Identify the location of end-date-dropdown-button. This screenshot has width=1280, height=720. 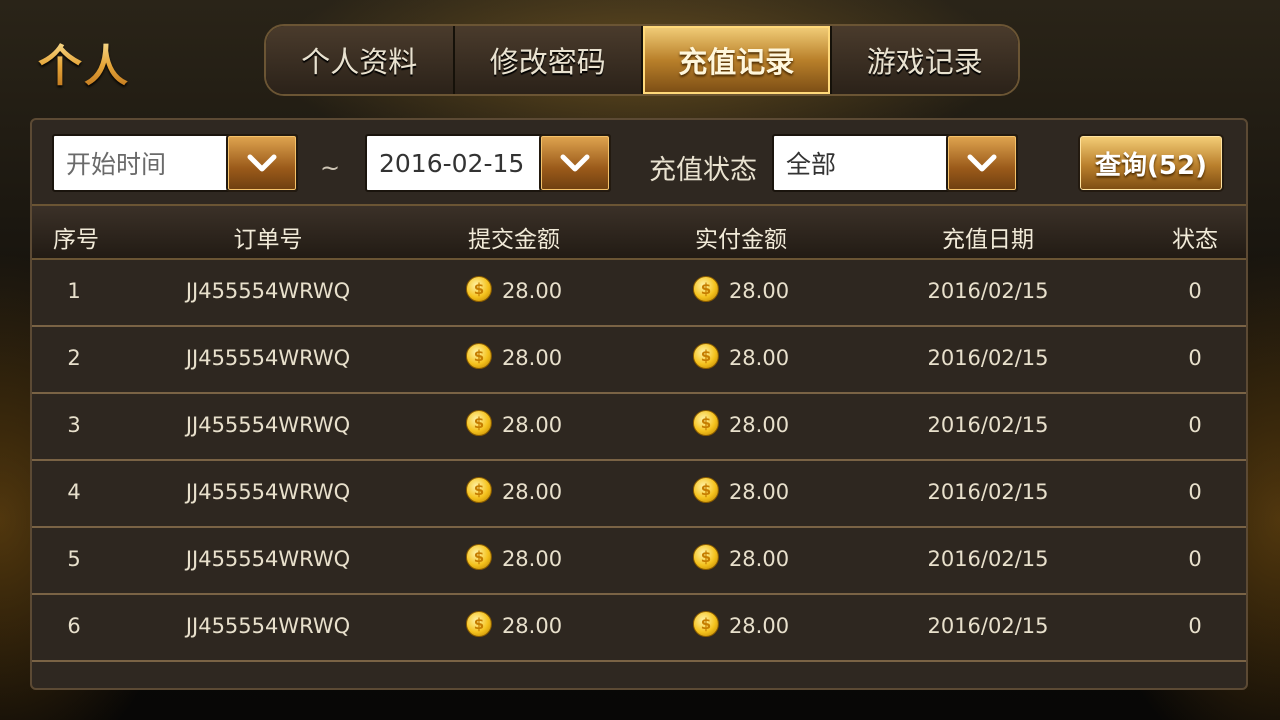
(575, 163).